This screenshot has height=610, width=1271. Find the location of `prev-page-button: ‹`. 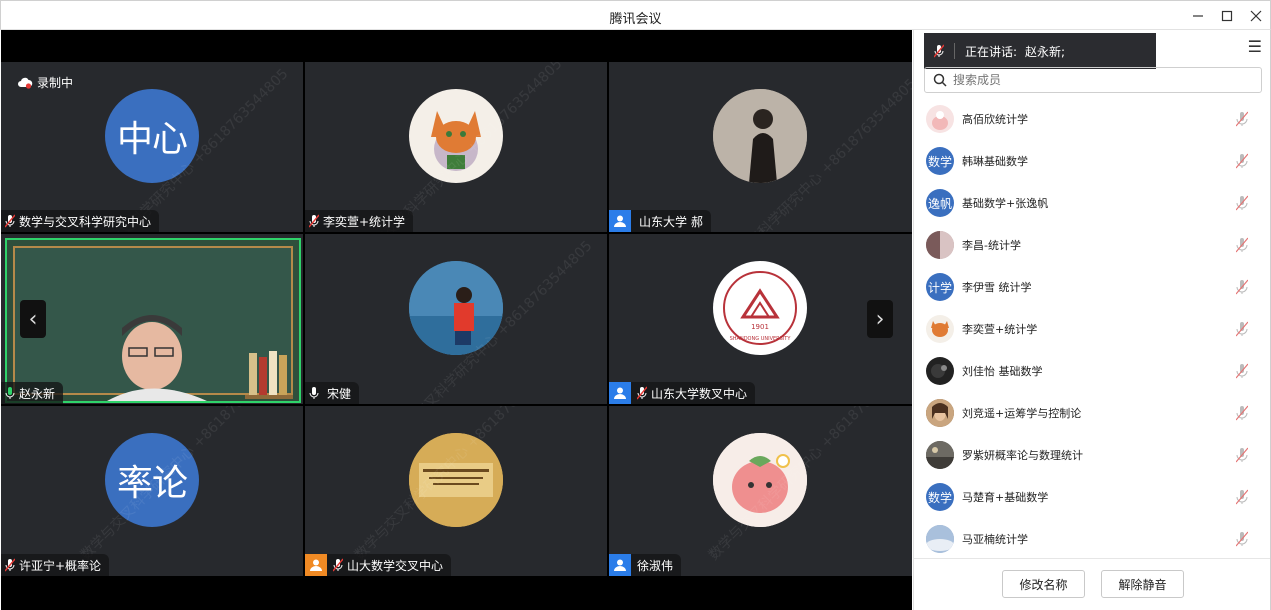

prev-page-button: ‹ is located at coordinates (33, 319).